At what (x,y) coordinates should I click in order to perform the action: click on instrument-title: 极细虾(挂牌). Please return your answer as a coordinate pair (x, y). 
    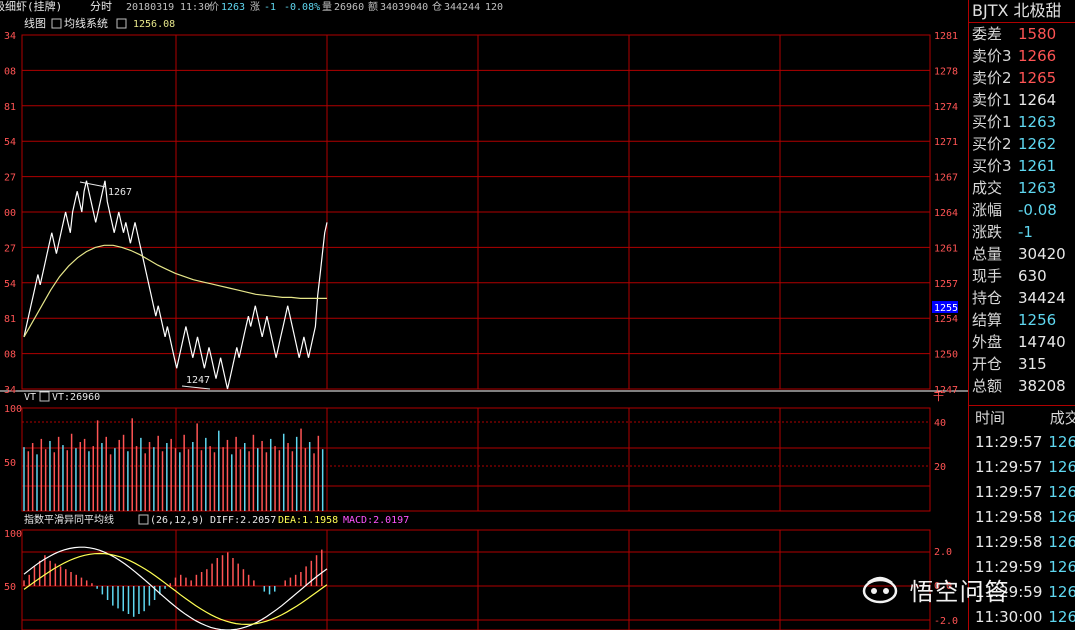
    Looking at the image, I should click on (31, 6).